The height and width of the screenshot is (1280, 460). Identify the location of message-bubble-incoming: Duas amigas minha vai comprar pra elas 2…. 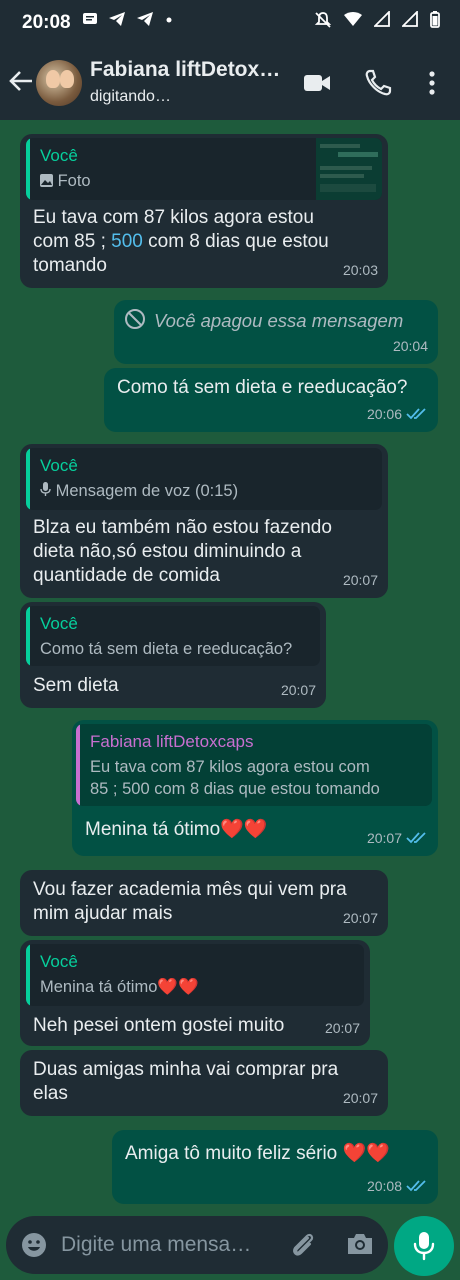
(204, 1083).